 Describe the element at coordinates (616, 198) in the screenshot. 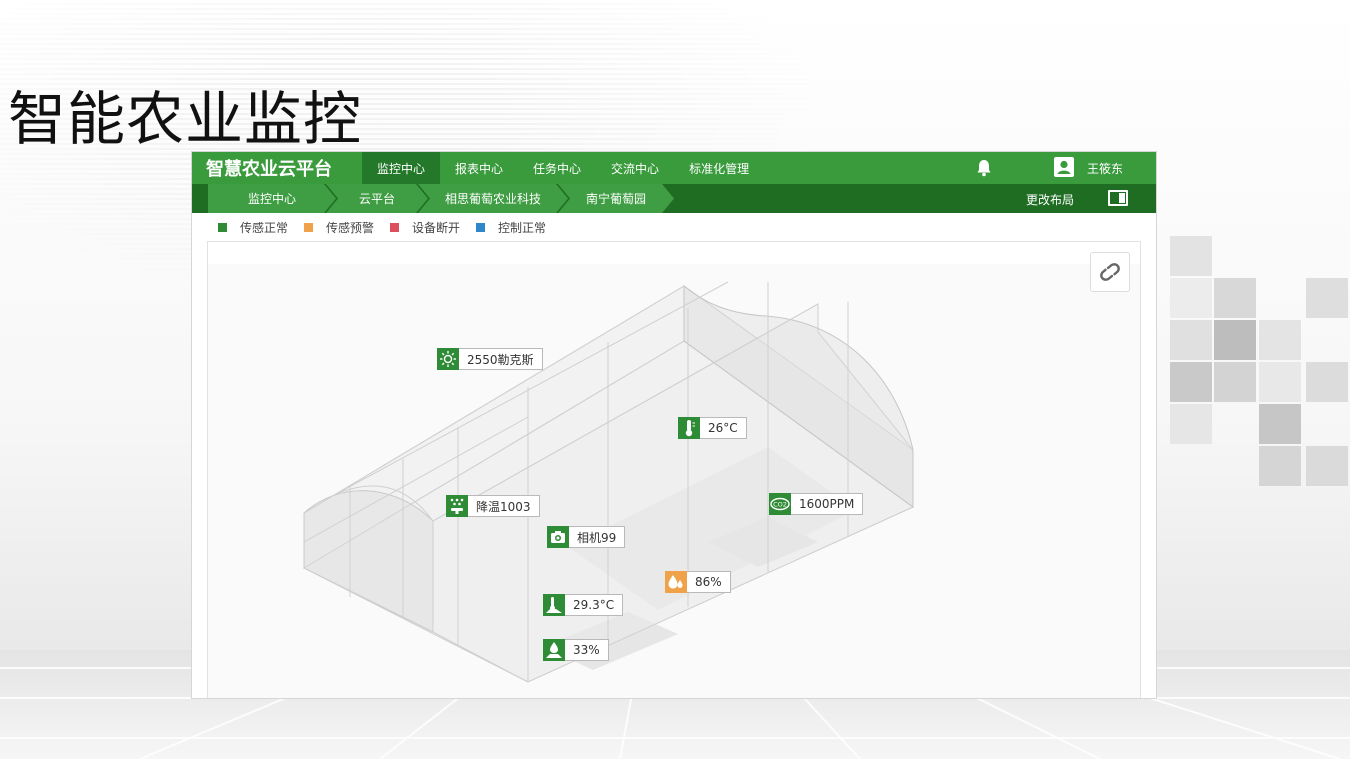

I see `breadcrumb-vineyard: 南宁葡萄园` at that location.